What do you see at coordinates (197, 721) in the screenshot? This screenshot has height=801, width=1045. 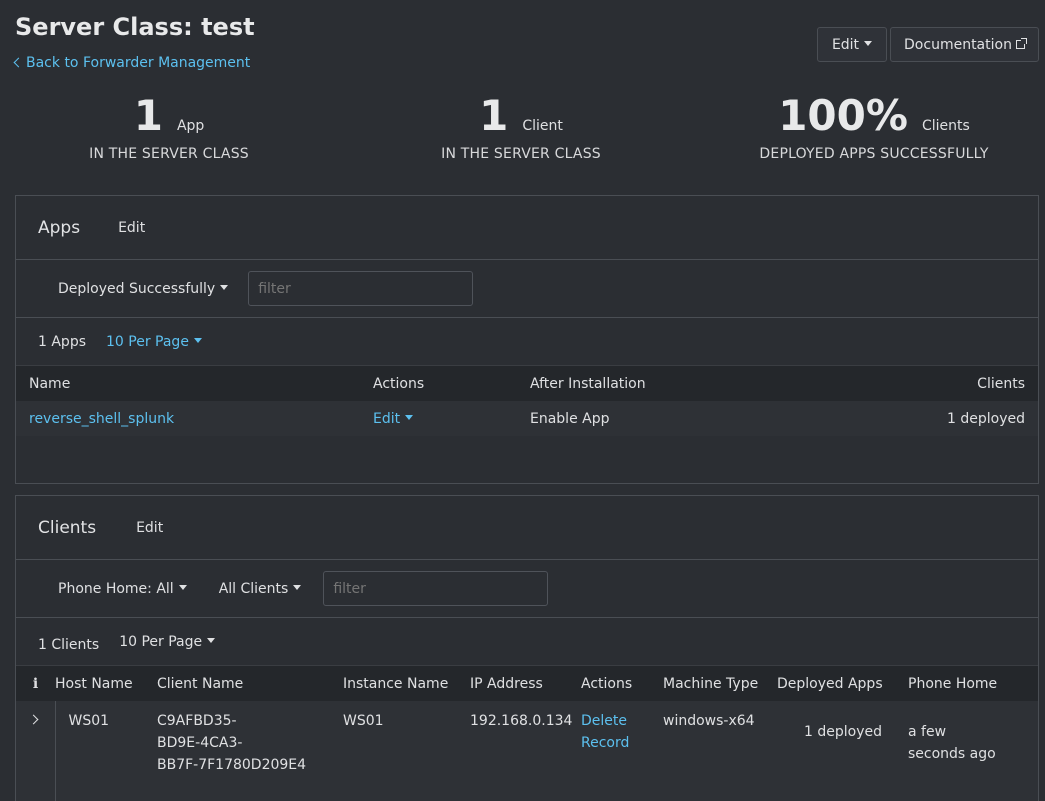 I see `client-name-line: C9AFBD35-` at bounding box center [197, 721].